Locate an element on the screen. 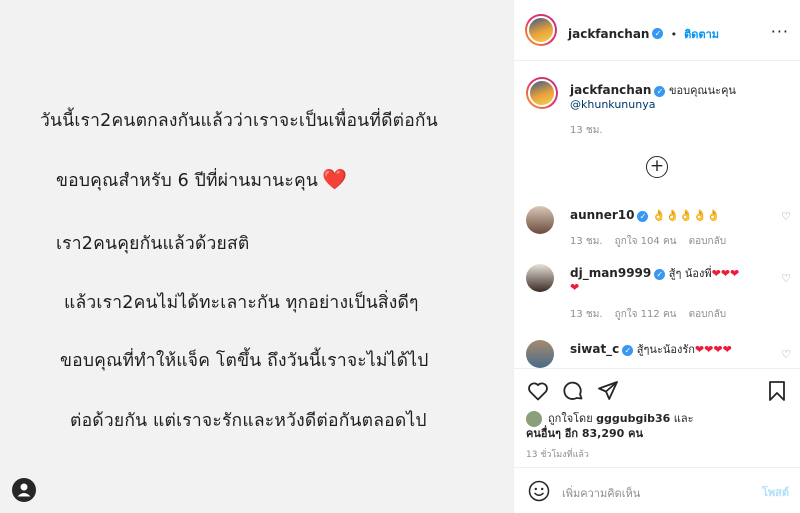  liked-by-line-1: ถูกใจโดย gggubgib36 และ is located at coordinates (610, 418).